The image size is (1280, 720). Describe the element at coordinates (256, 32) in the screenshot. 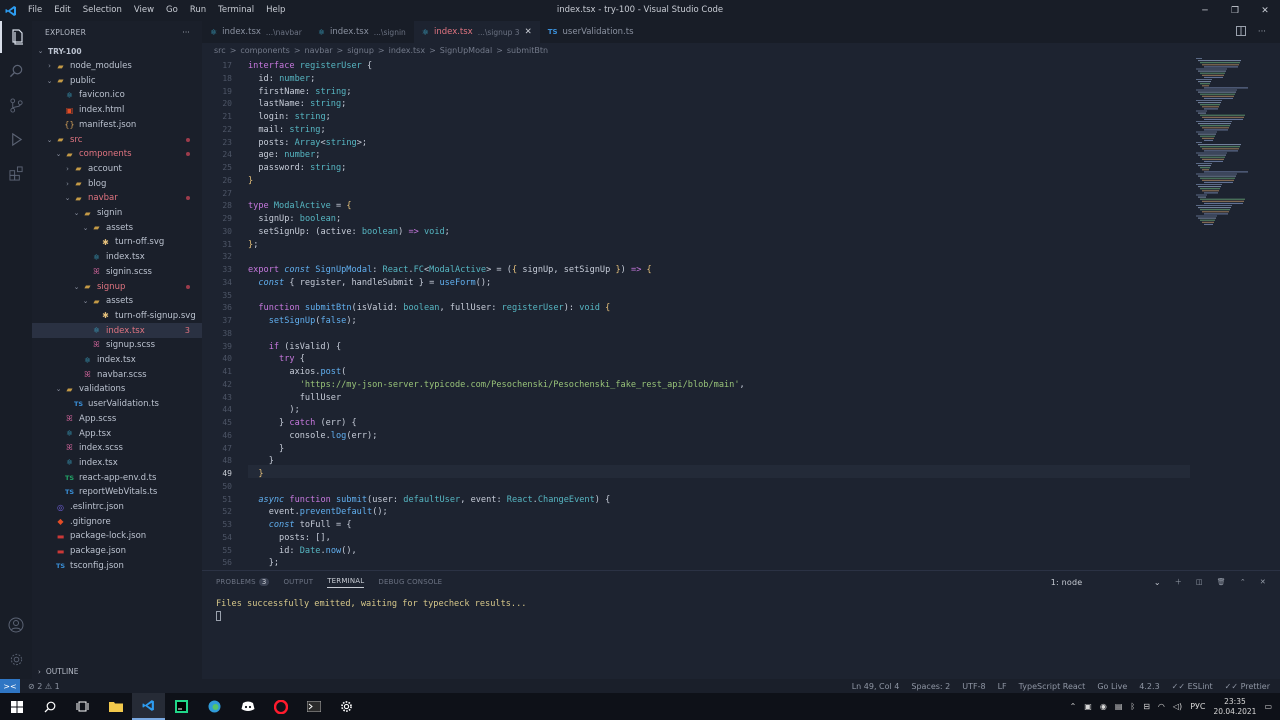

I see `editor-tab: ⚛ index.tsx ...\navbar` at that location.